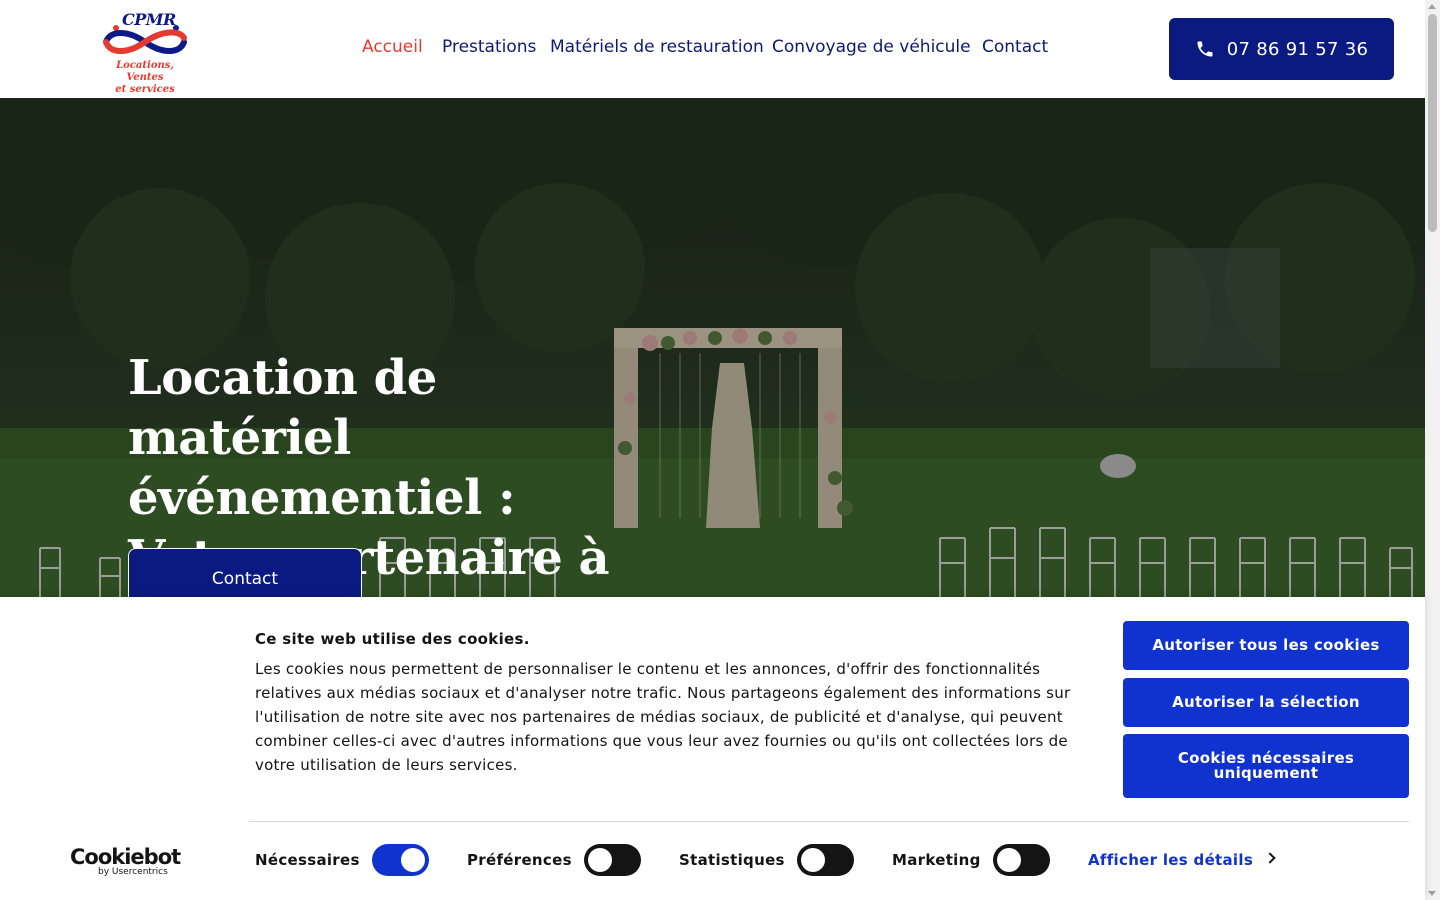 The height and width of the screenshot is (900, 1440). Describe the element at coordinates (145, 71) in the screenshot. I see `logo-tagline-line1: Locations, Ventes` at that location.